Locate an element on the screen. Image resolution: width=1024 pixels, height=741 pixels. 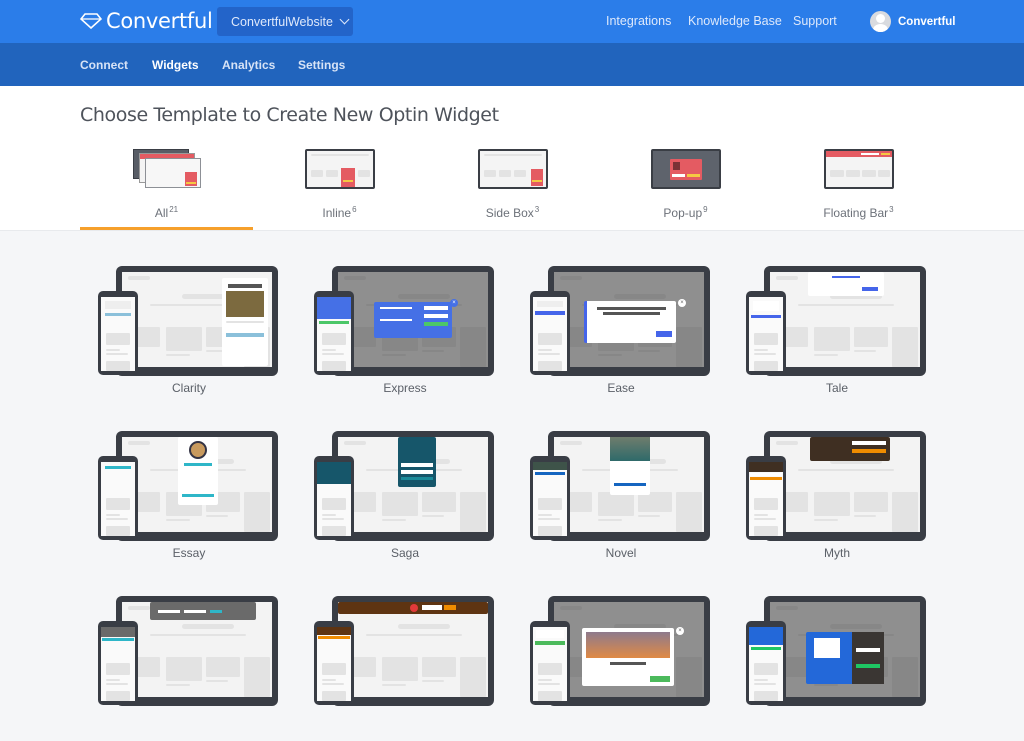
filter-side-box-label: Side Box is located at coordinates (509, 213).